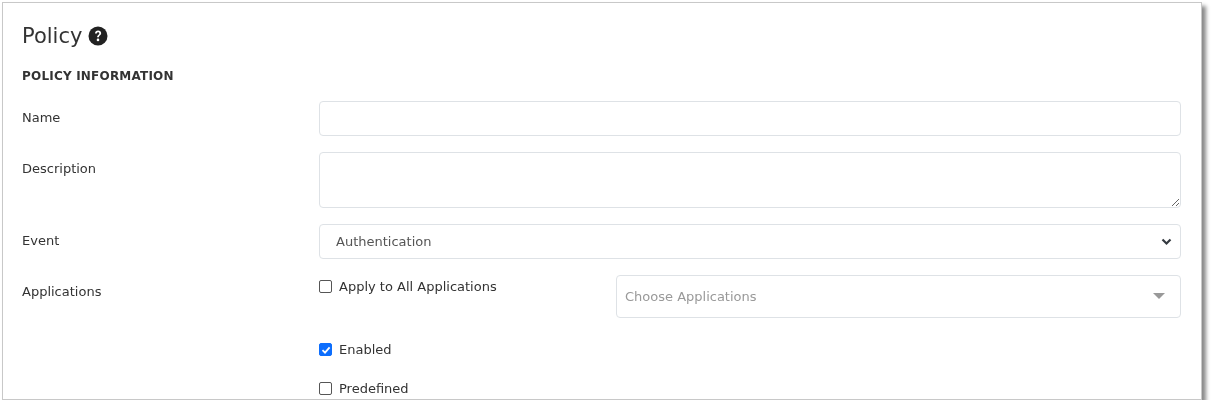 Image resolution: width=1216 pixels, height=415 pixels. What do you see at coordinates (98, 76) in the screenshot?
I see `section-heading: POLICY INFORMATION` at bounding box center [98, 76].